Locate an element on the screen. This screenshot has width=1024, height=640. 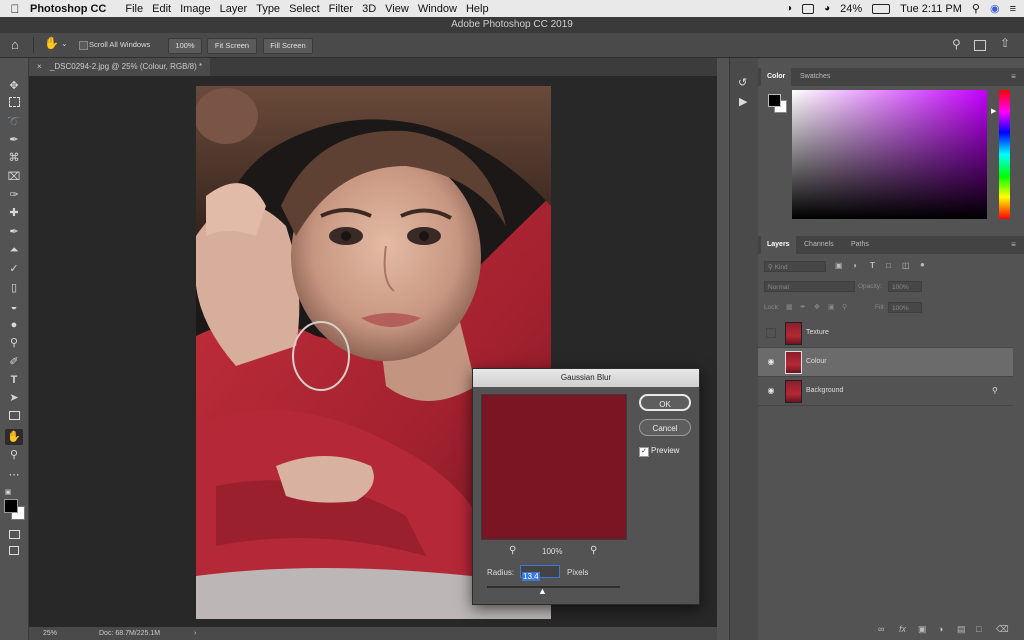
menu-image: Image is located at coordinates (200, 9).